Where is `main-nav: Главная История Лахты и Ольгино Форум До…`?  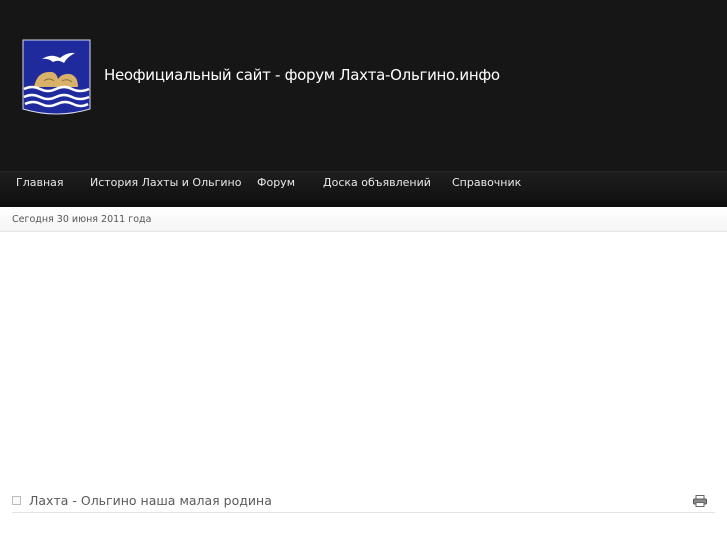
main-nav: Главная История Лахты и Ольгино Форум До… is located at coordinates (363, 189).